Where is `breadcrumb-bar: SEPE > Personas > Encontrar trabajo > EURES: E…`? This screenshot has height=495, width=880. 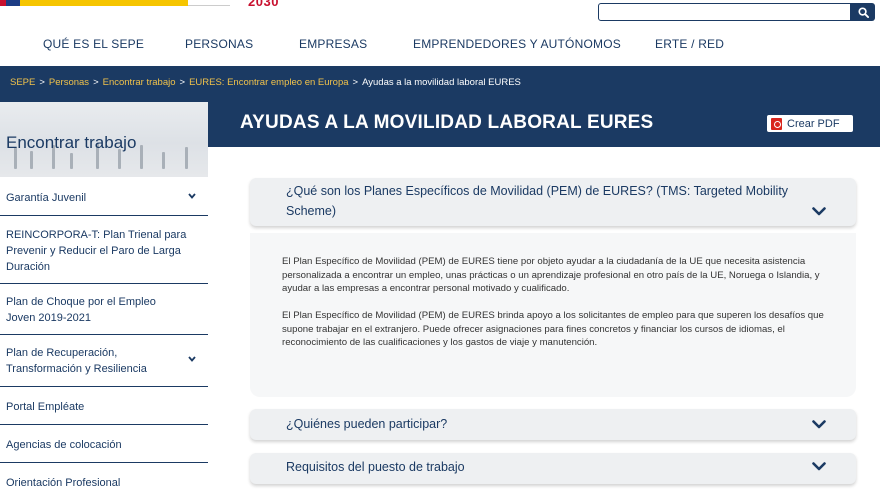 breadcrumb-bar: SEPE > Personas > Encontrar trabajo > EURES: E… is located at coordinates (440, 84).